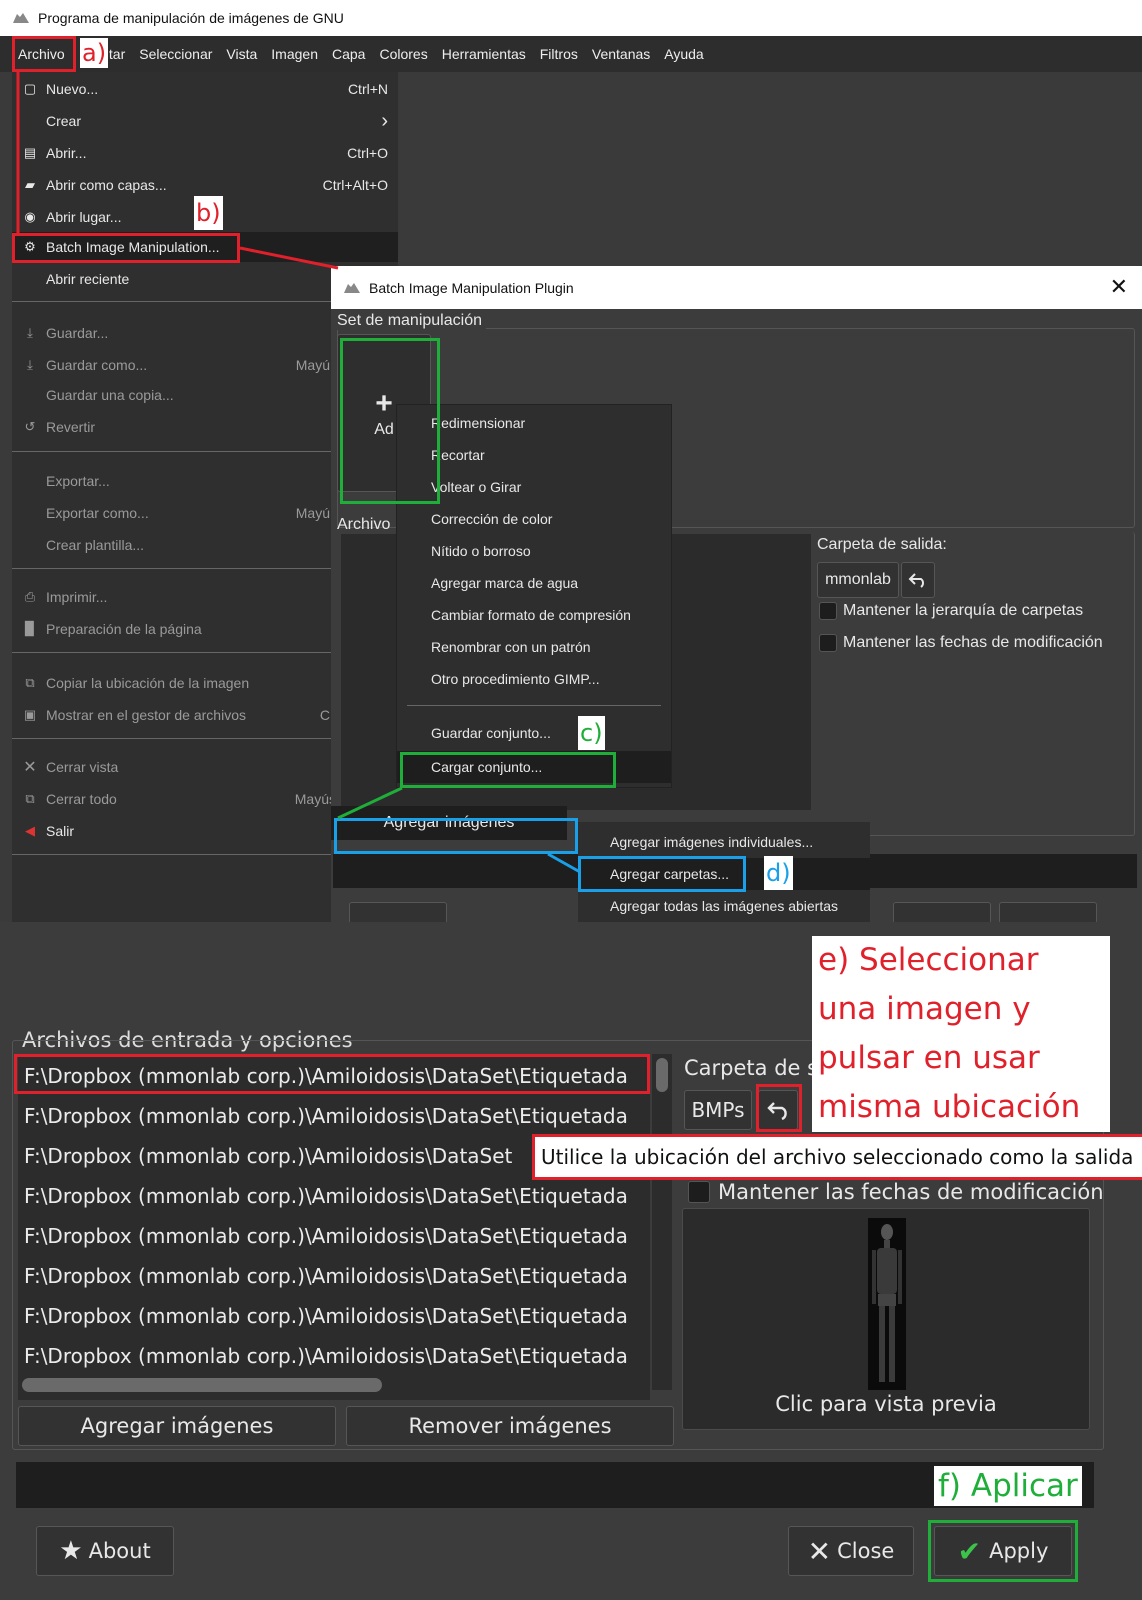  Describe the element at coordinates (105, 1551) in the screenshot. I see `about-button: ★ About` at that location.